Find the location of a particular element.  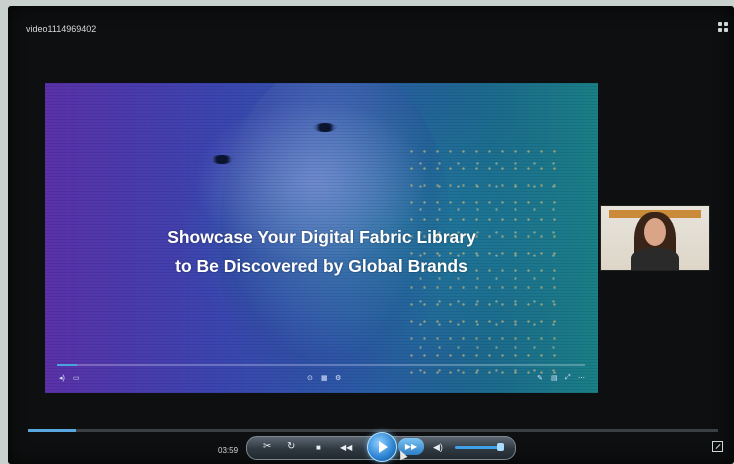

inner-progress-fill is located at coordinates (67, 365).